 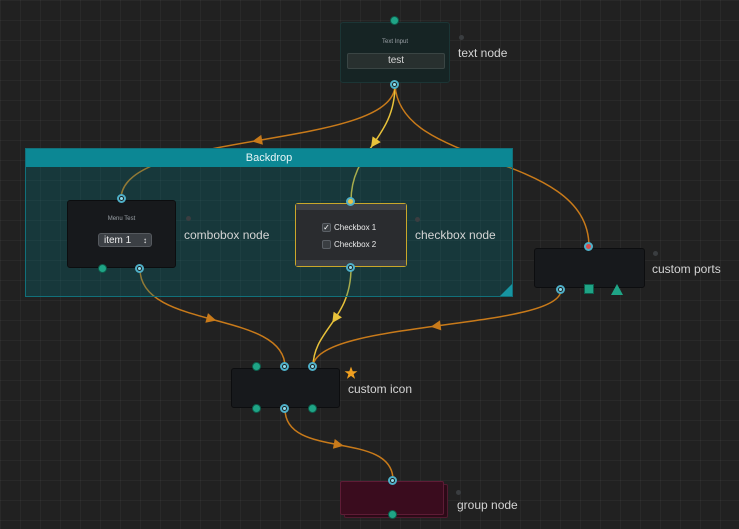 I want to click on group-node-output-port, so click(x=392, y=514).